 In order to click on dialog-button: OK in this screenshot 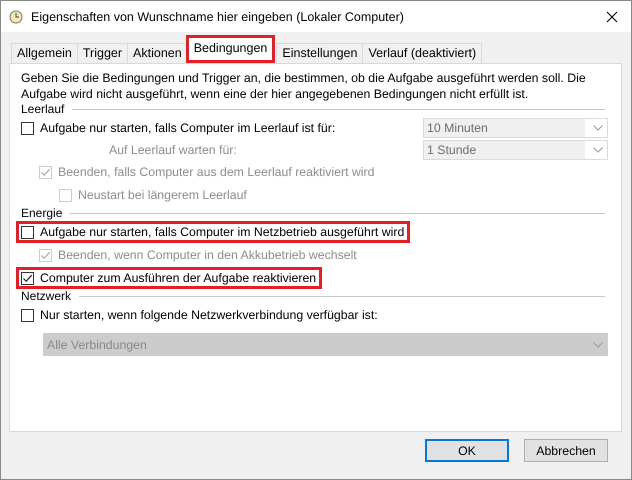, I will do `click(467, 450)`.